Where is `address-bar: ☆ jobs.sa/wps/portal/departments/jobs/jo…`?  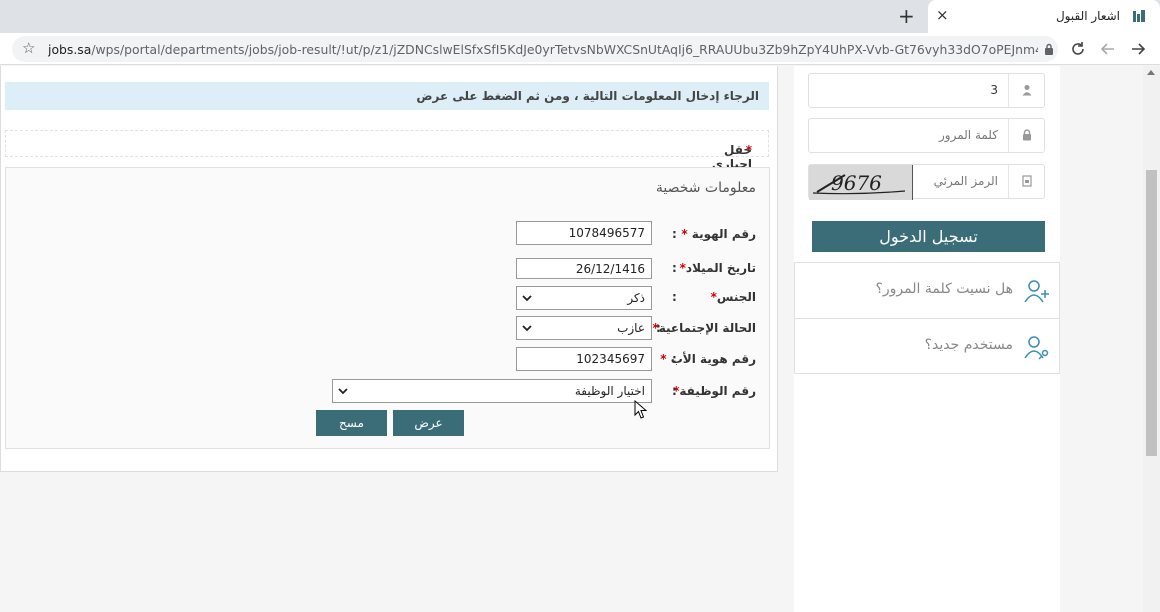 address-bar: ☆ jobs.sa/wps/portal/departments/jobs/jo… is located at coordinates (580, 49).